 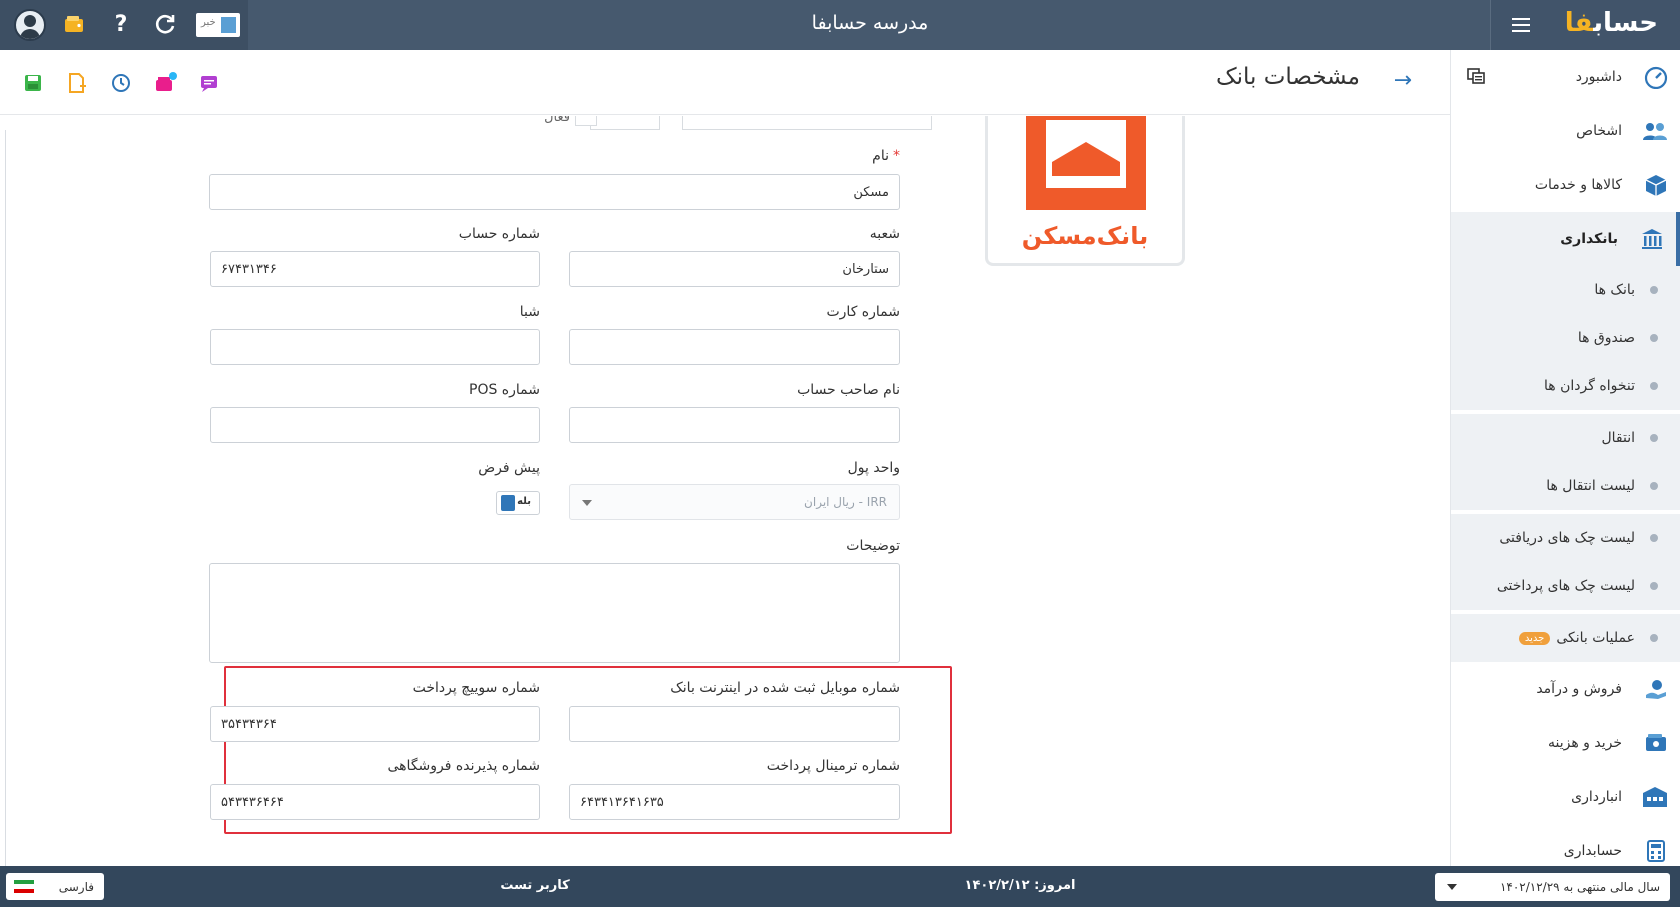 I want to click on terminal-label: شماره ترمینال پرداخت, so click(x=833, y=766).